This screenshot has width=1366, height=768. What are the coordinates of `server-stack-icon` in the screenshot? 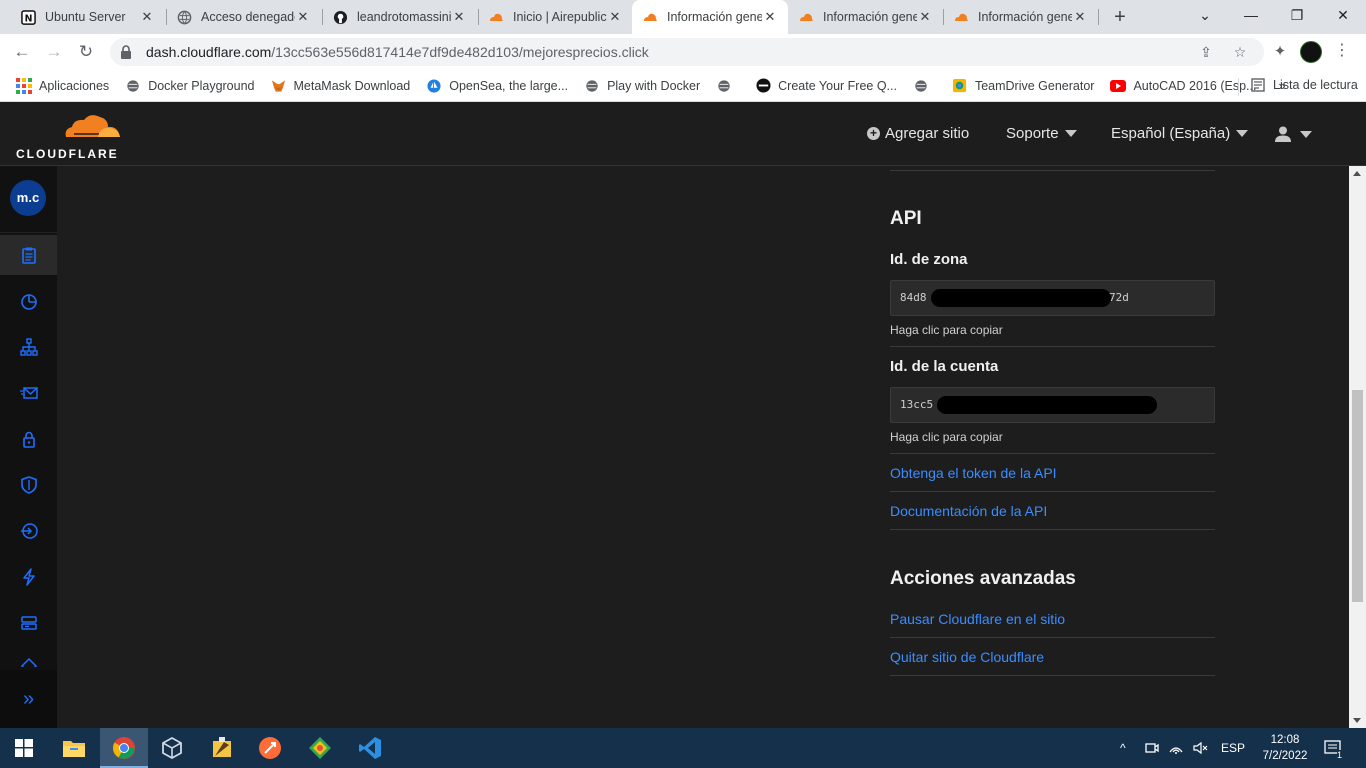 It's located at (28, 623).